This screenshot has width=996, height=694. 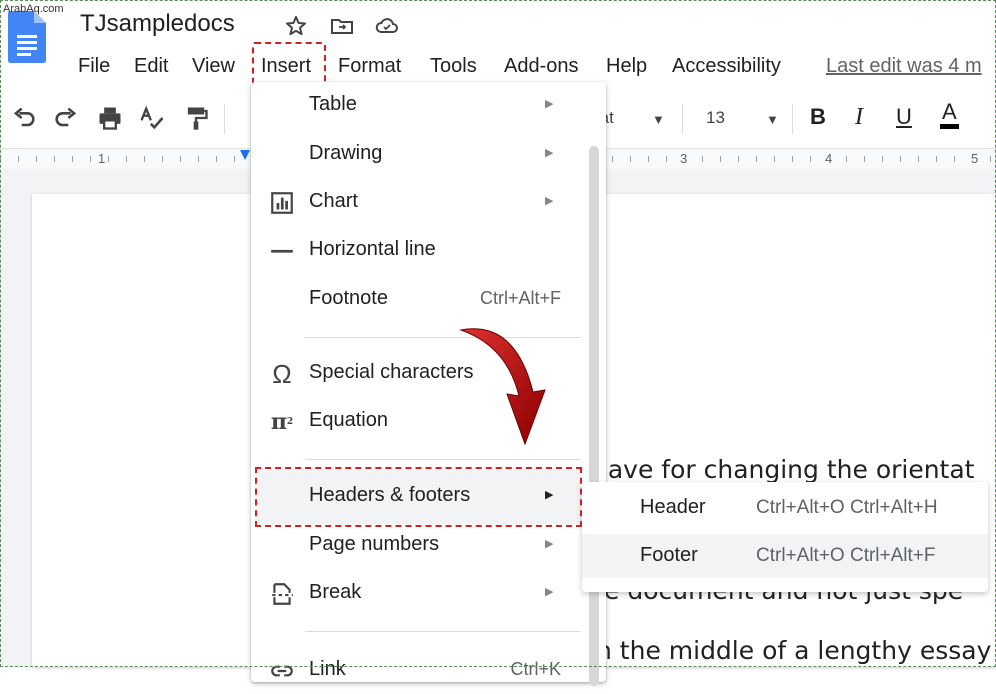 What do you see at coordinates (282, 203) in the screenshot?
I see `chart-icon` at bounding box center [282, 203].